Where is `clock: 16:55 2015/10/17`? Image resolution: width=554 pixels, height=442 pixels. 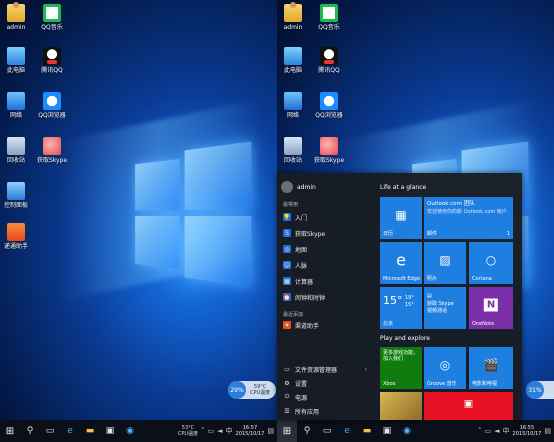
clock: 16:55 2015/10/17 is located at coordinates (527, 431).